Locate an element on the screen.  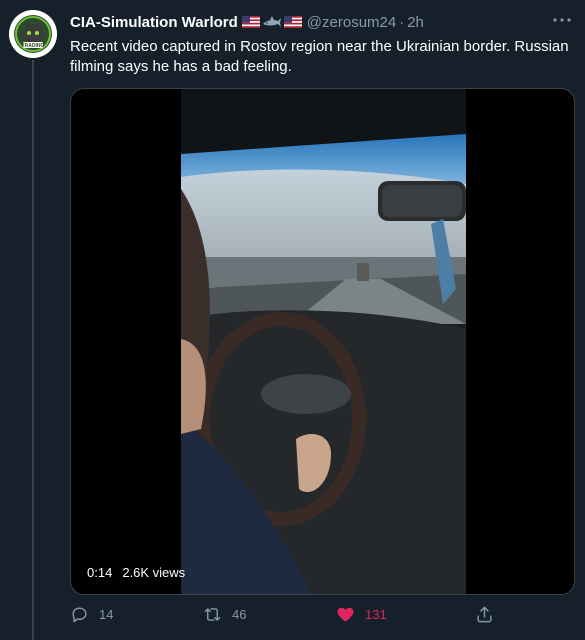
thread-line is located at coordinates (33, 350).